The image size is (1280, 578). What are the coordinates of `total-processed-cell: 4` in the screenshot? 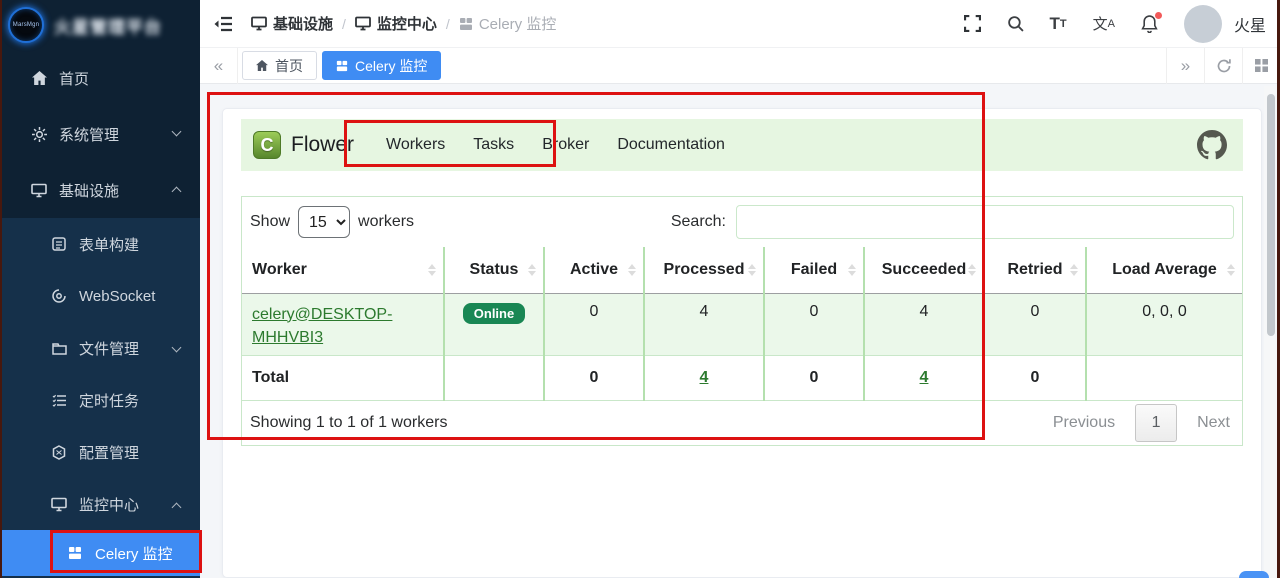 It's located at (703, 378).